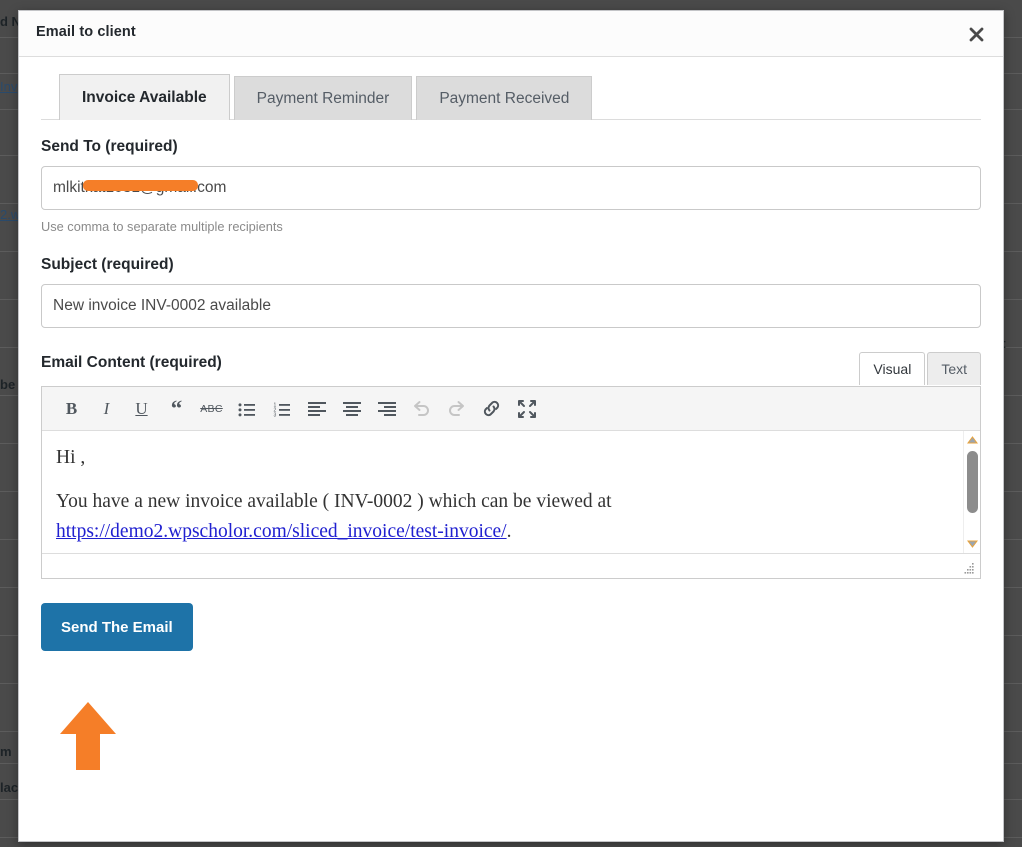 The width and height of the screenshot is (1022, 847). Describe the element at coordinates (972, 440) in the screenshot. I see `scroll-up-arrow-icon` at that location.